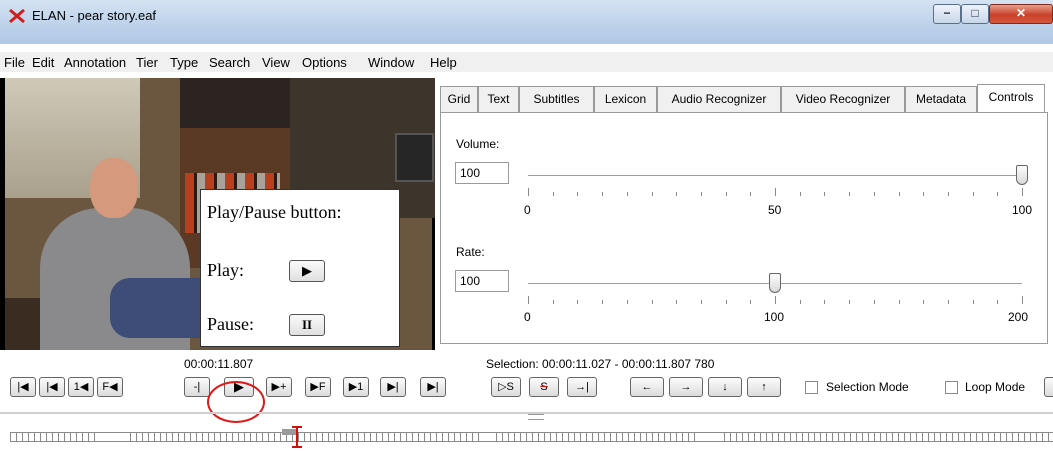 Image resolution: width=1053 pixels, height=451 pixels. What do you see at coordinates (775, 210) in the screenshot?
I see `volume-mid-label: 50` at bounding box center [775, 210].